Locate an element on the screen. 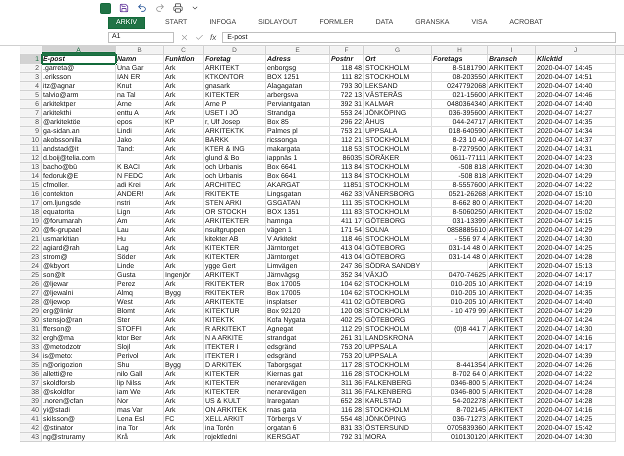 The image size is (624, 456). printer-icon is located at coordinates (178, 8).